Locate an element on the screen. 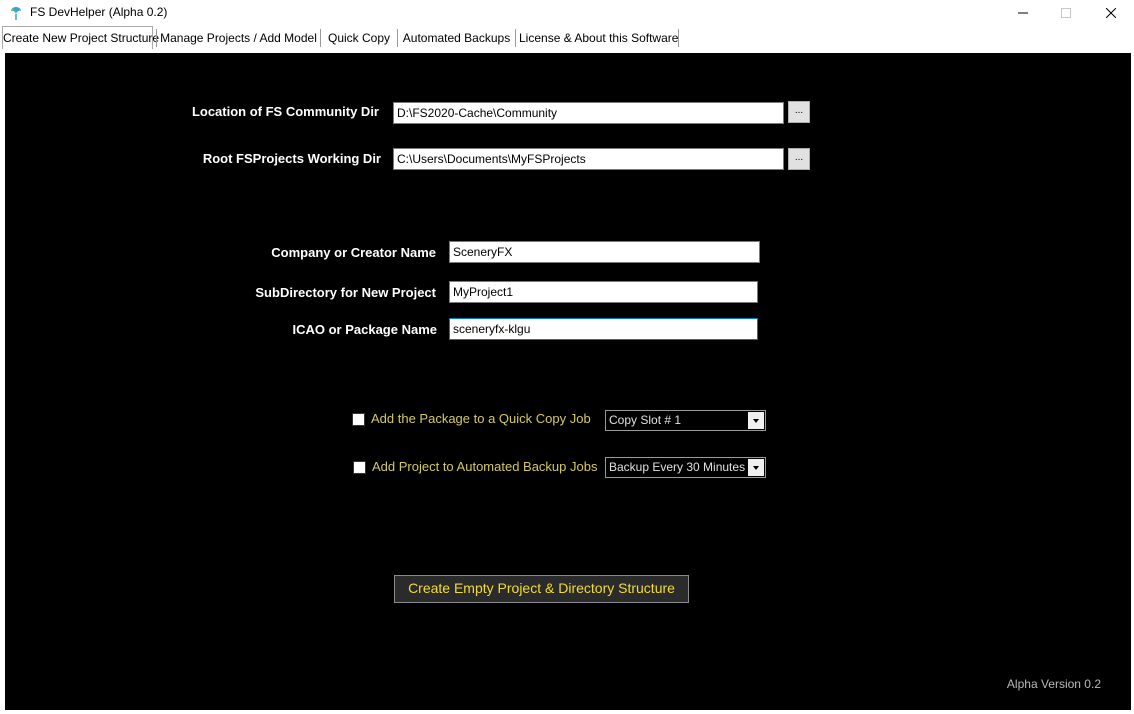  minimize-button is located at coordinates (1023, 13).